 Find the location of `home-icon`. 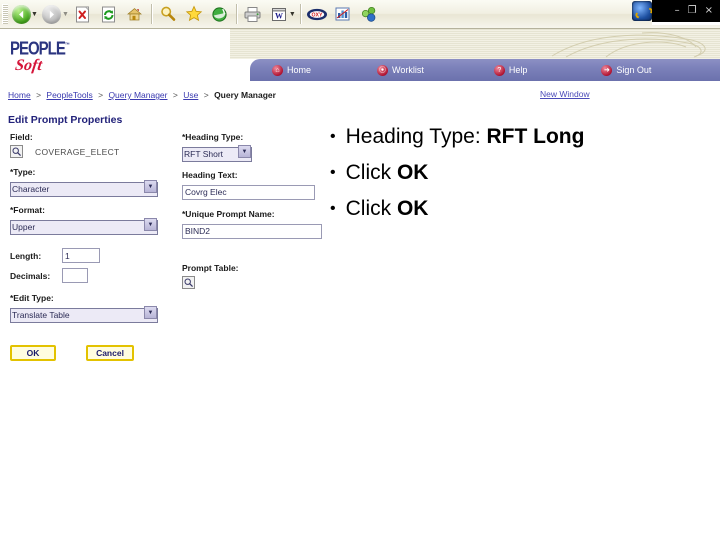

home-icon is located at coordinates (135, 14).